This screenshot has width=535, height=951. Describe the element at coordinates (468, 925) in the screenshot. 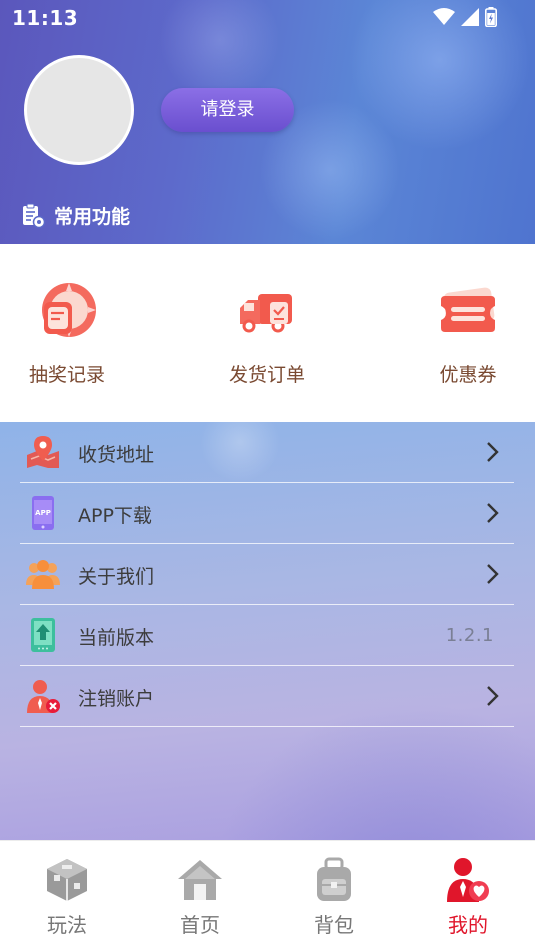

I see `nav-tab-label: 我的` at that location.